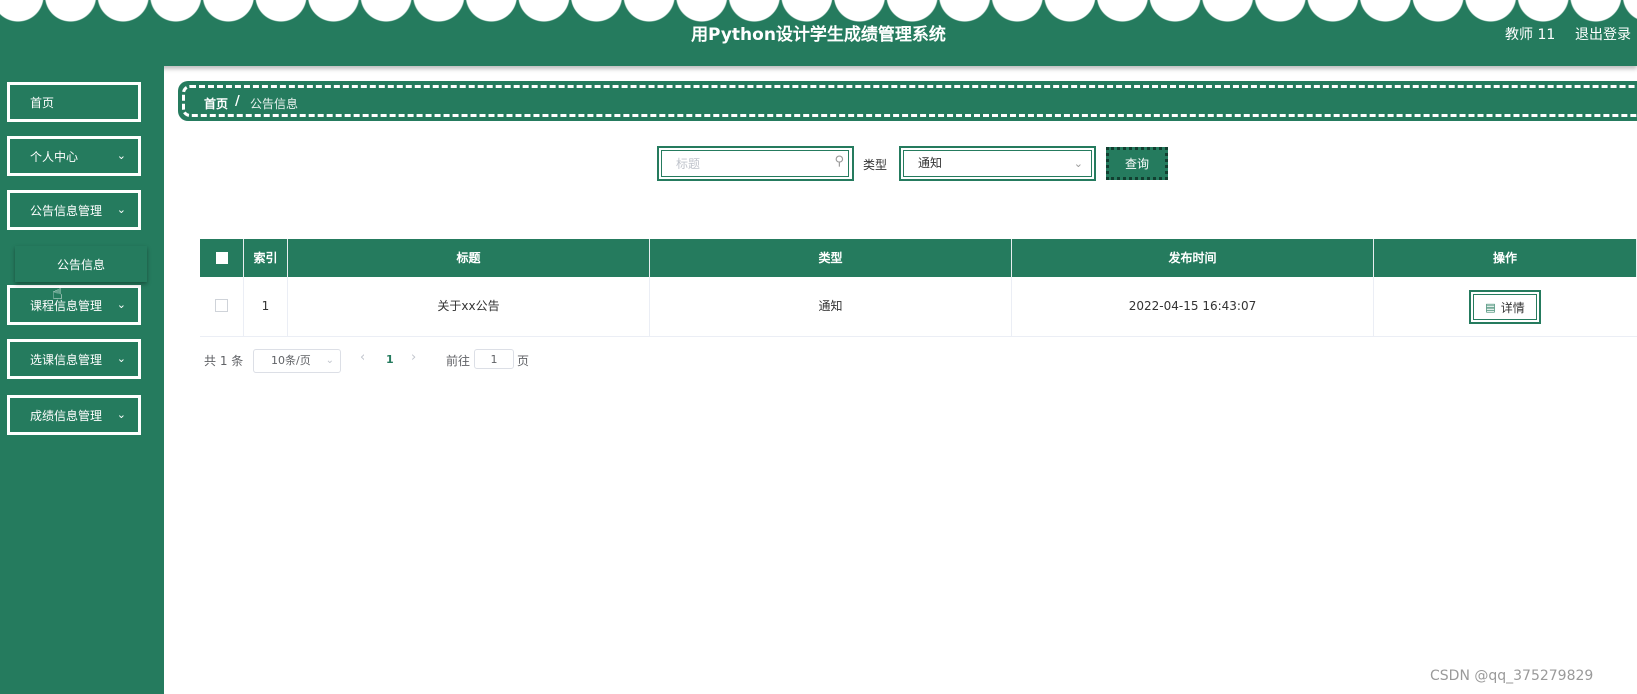 The width and height of the screenshot is (1637, 694). I want to click on cell-index: 1, so click(266, 306).